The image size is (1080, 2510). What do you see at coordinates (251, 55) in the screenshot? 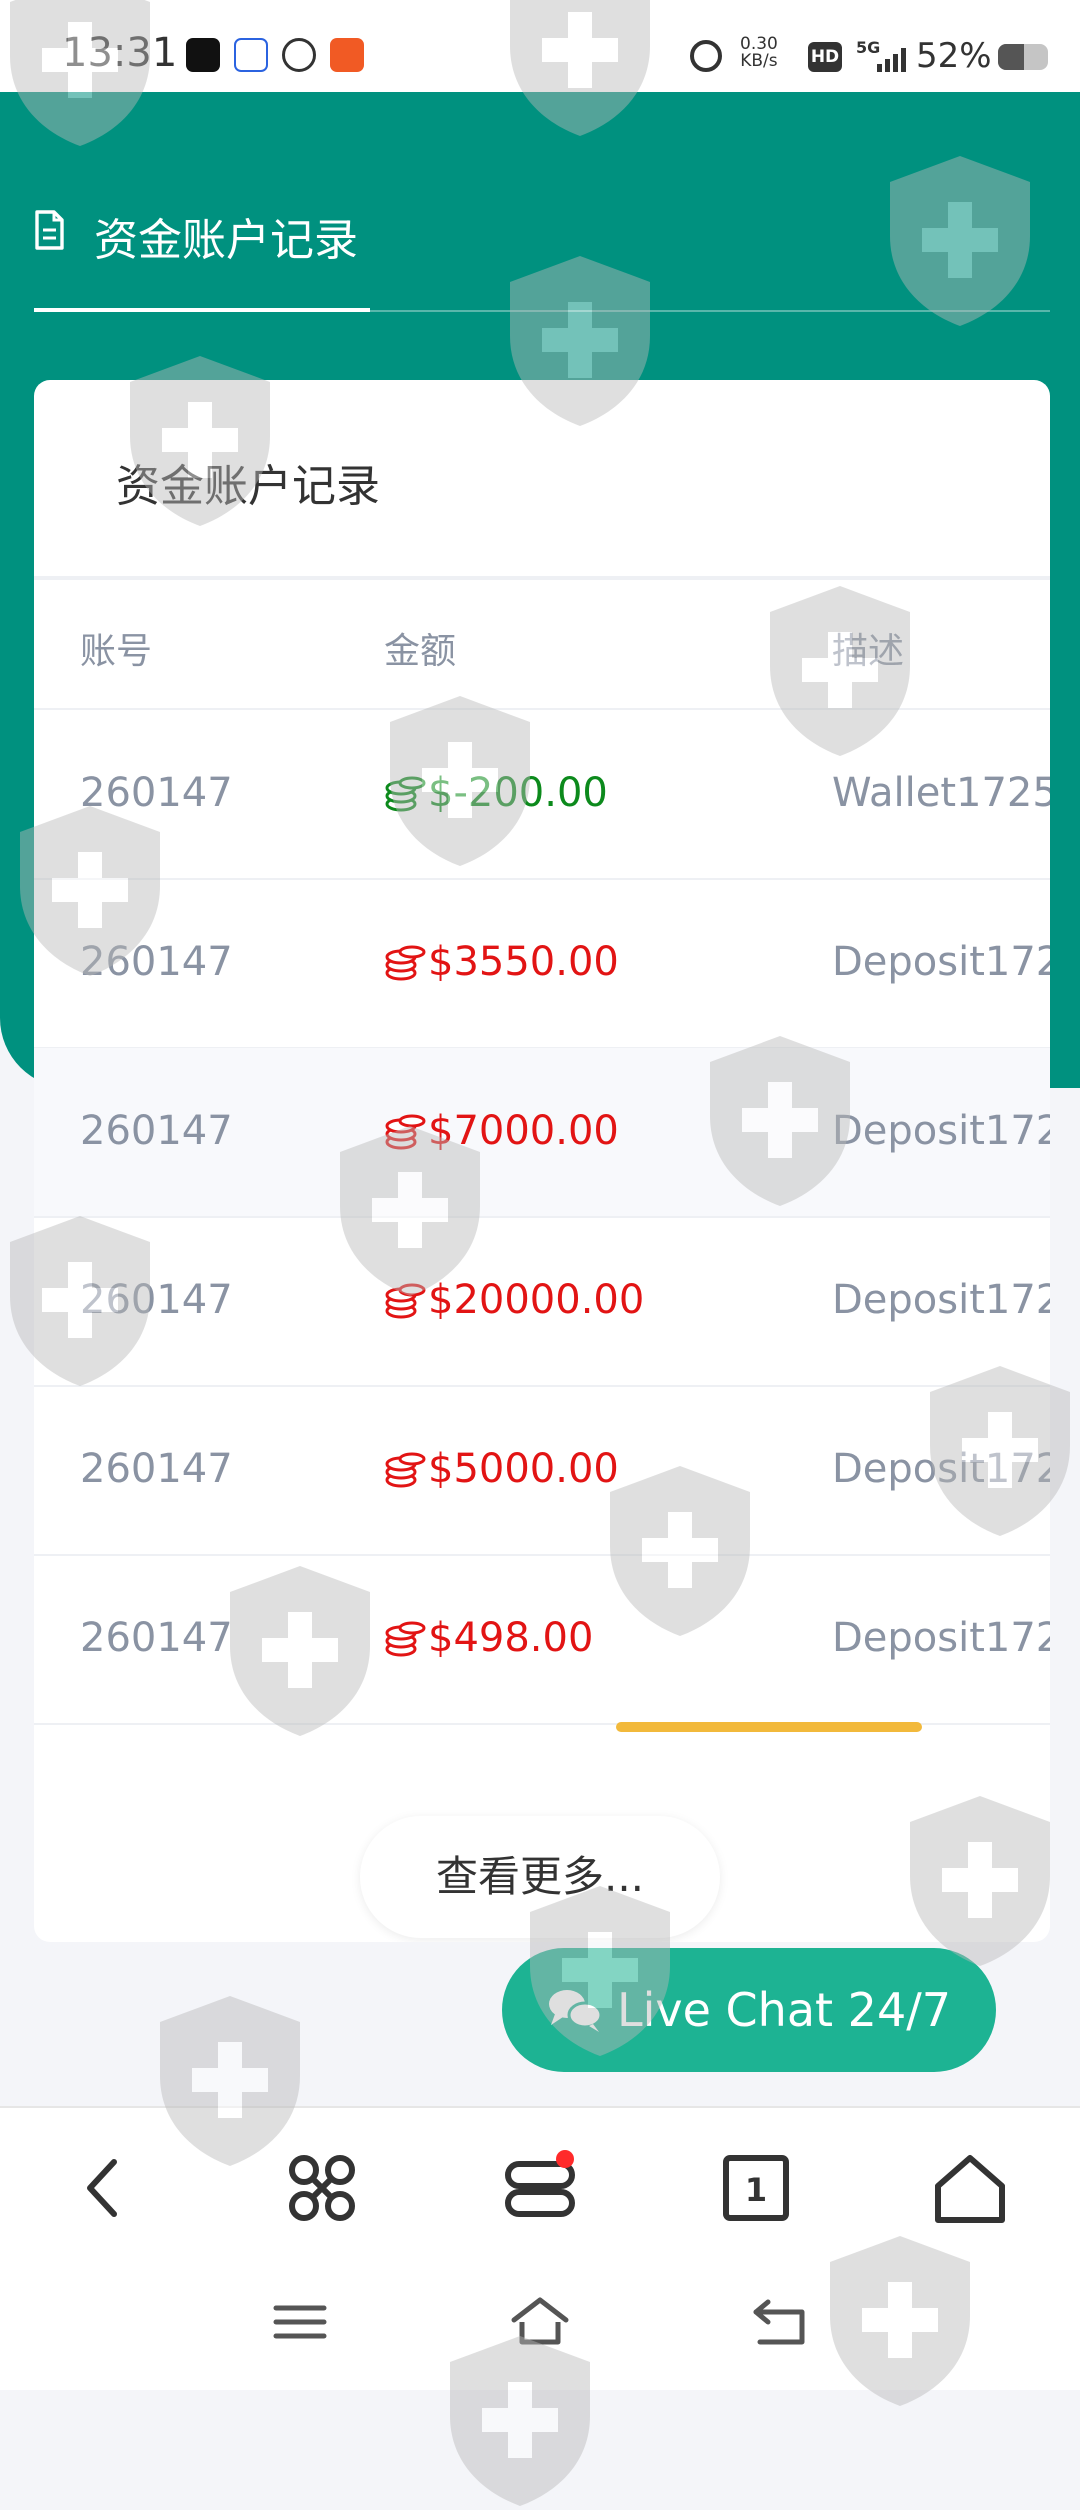
I see `baidu-app-icon` at bounding box center [251, 55].